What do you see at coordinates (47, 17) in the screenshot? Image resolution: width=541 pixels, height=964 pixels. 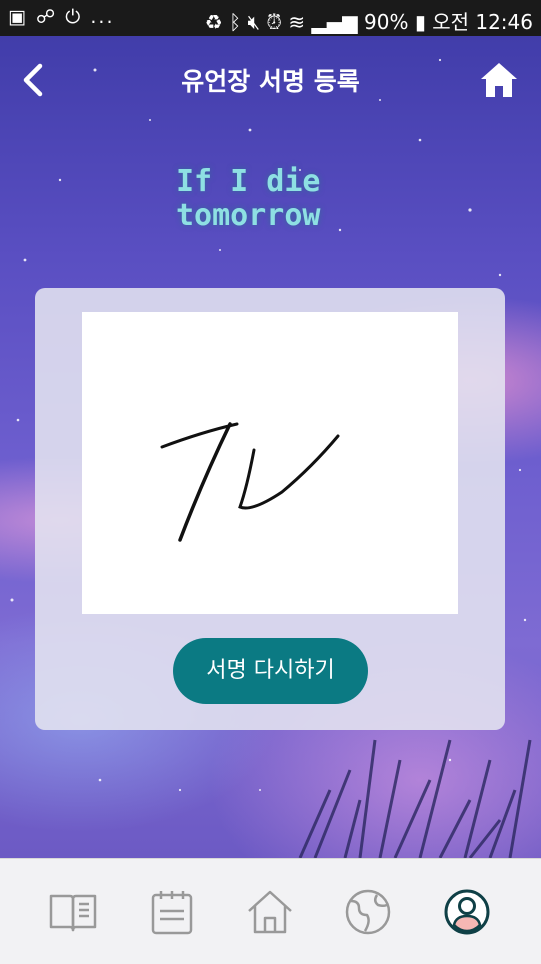 I see `link-icon: ☍` at bounding box center [47, 17].